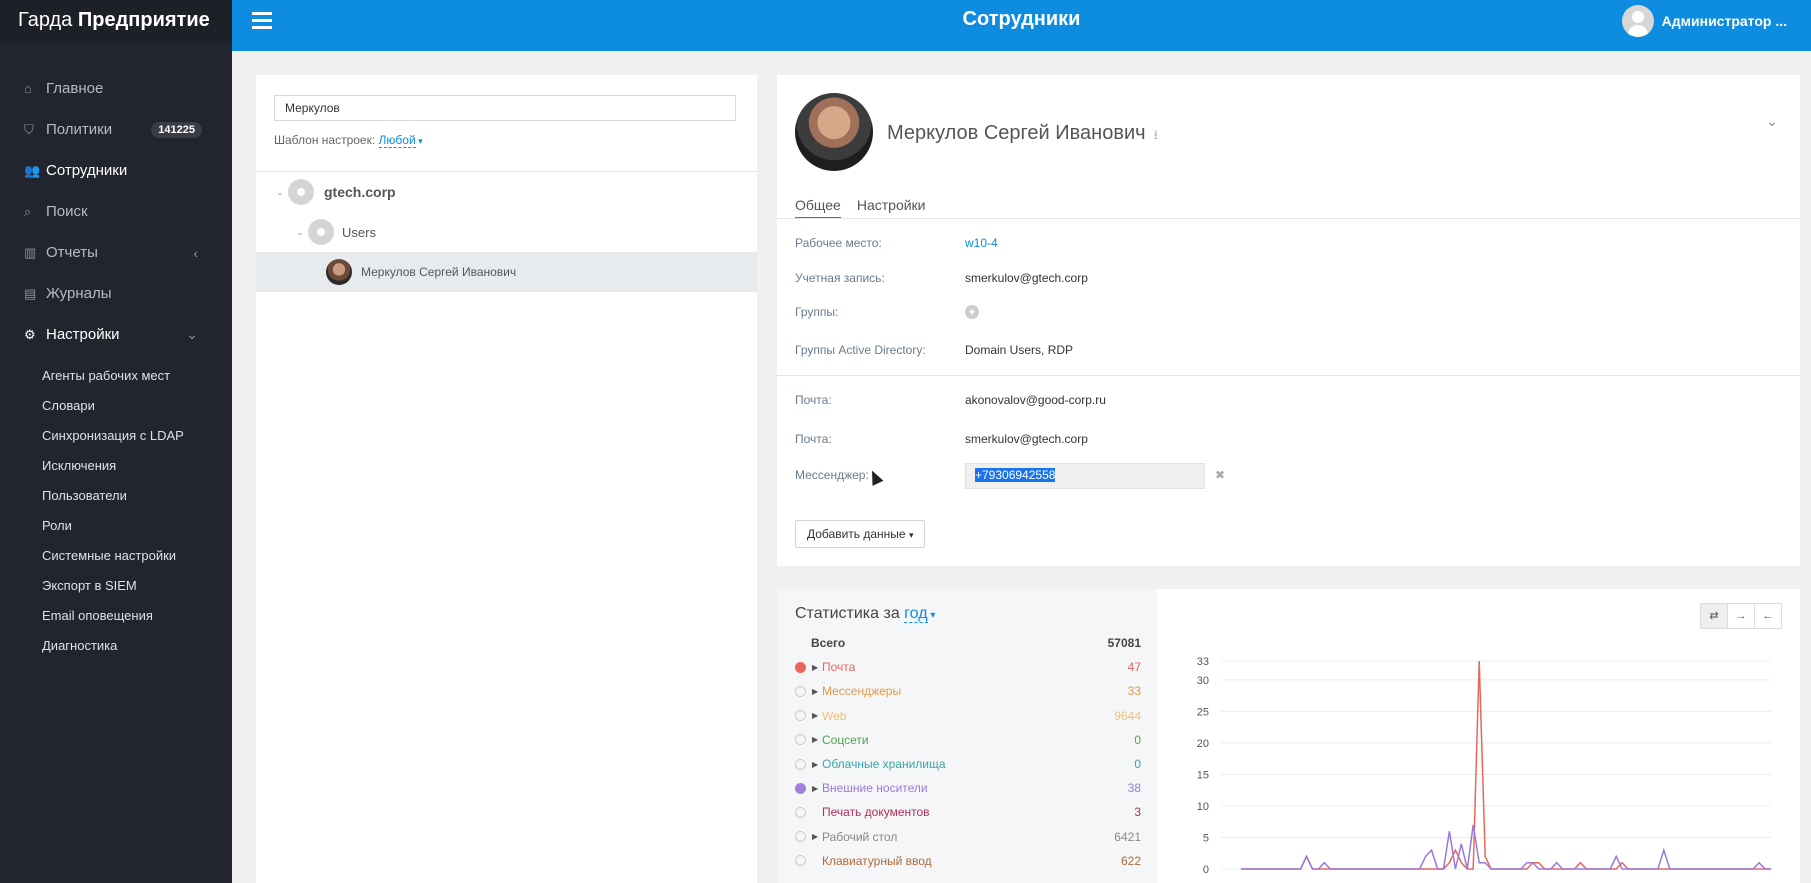 This screenshot has height=883, width=1811. I want to click on y-tick-label: 10, so click(1203, 807).